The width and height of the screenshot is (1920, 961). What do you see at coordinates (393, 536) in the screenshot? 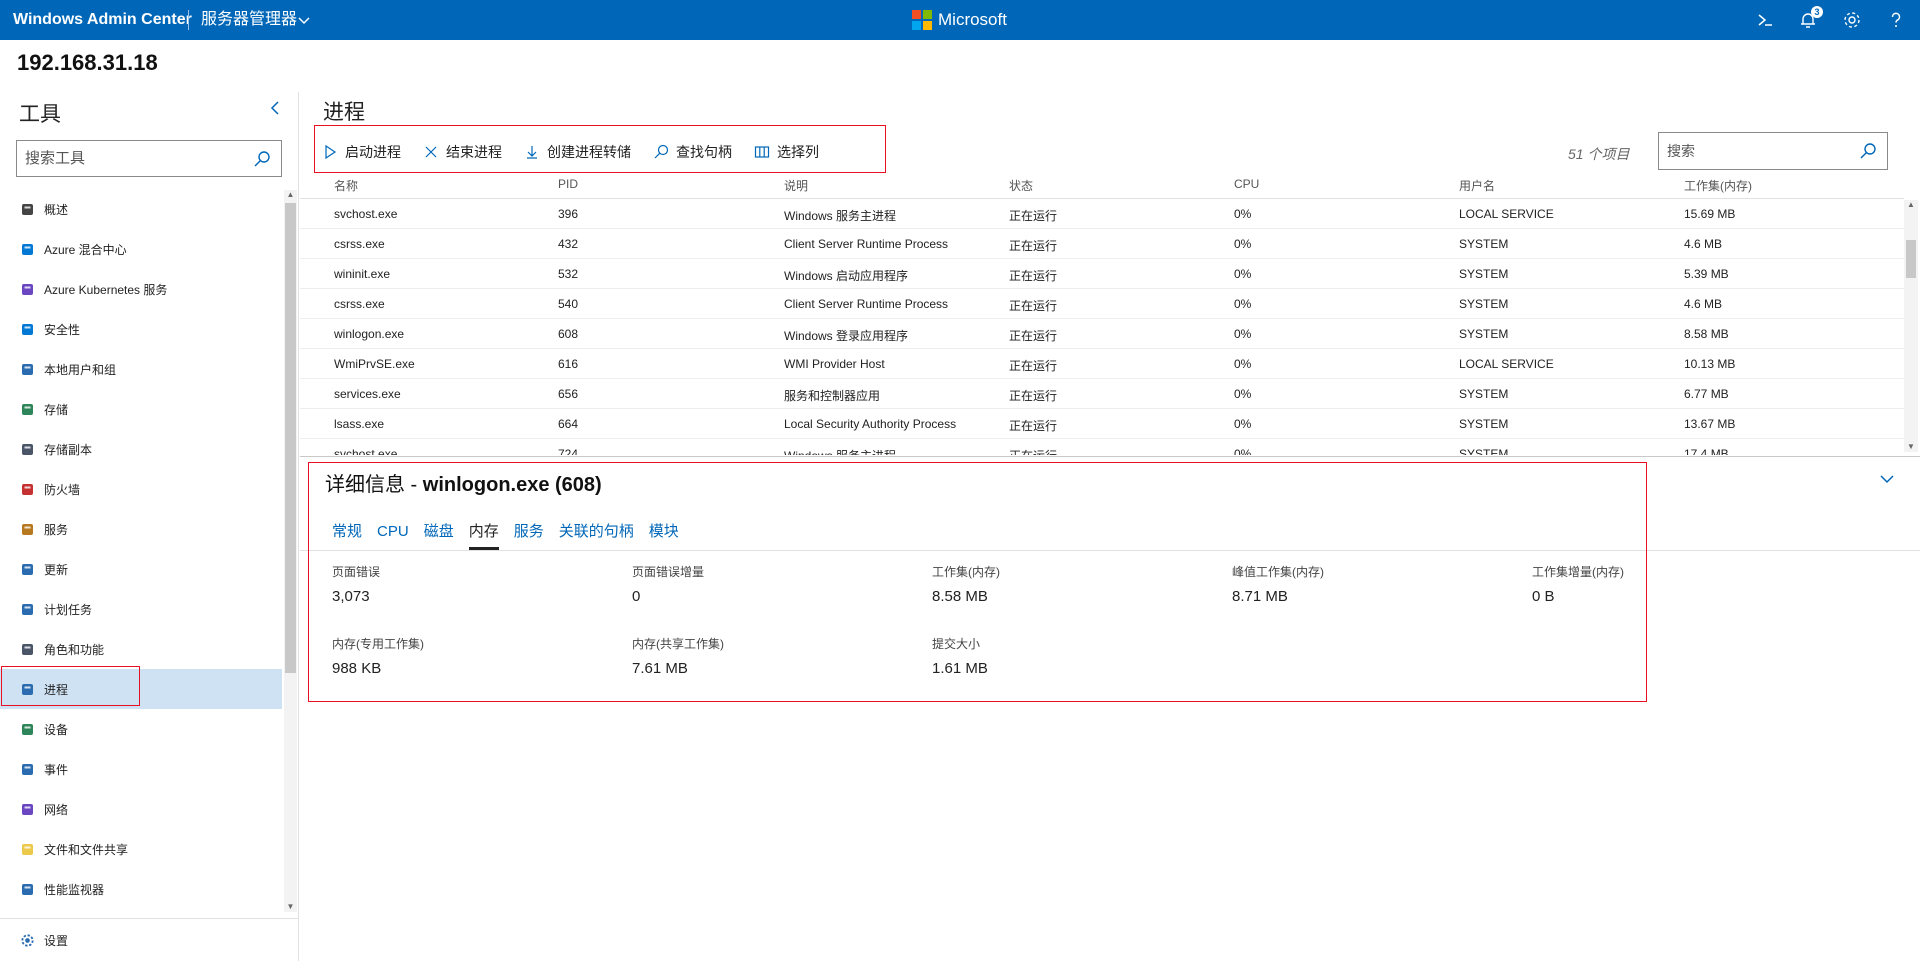
I see `details-tab: CPU` at bounding box center [393, 536].